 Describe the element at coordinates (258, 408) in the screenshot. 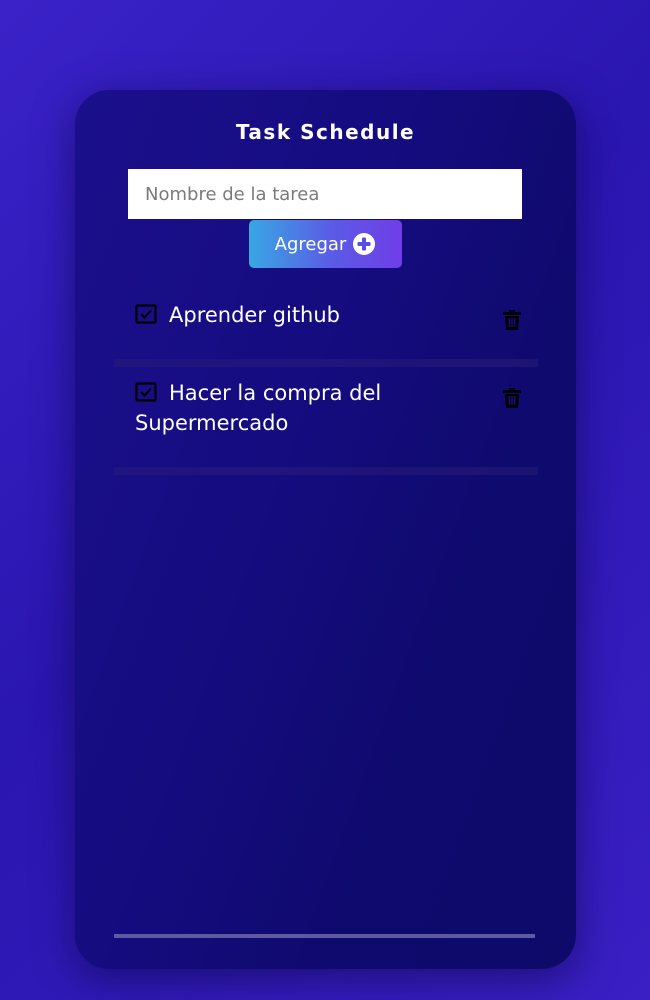

I see `task-text: Hacer la compra del Supermercado` at that location.